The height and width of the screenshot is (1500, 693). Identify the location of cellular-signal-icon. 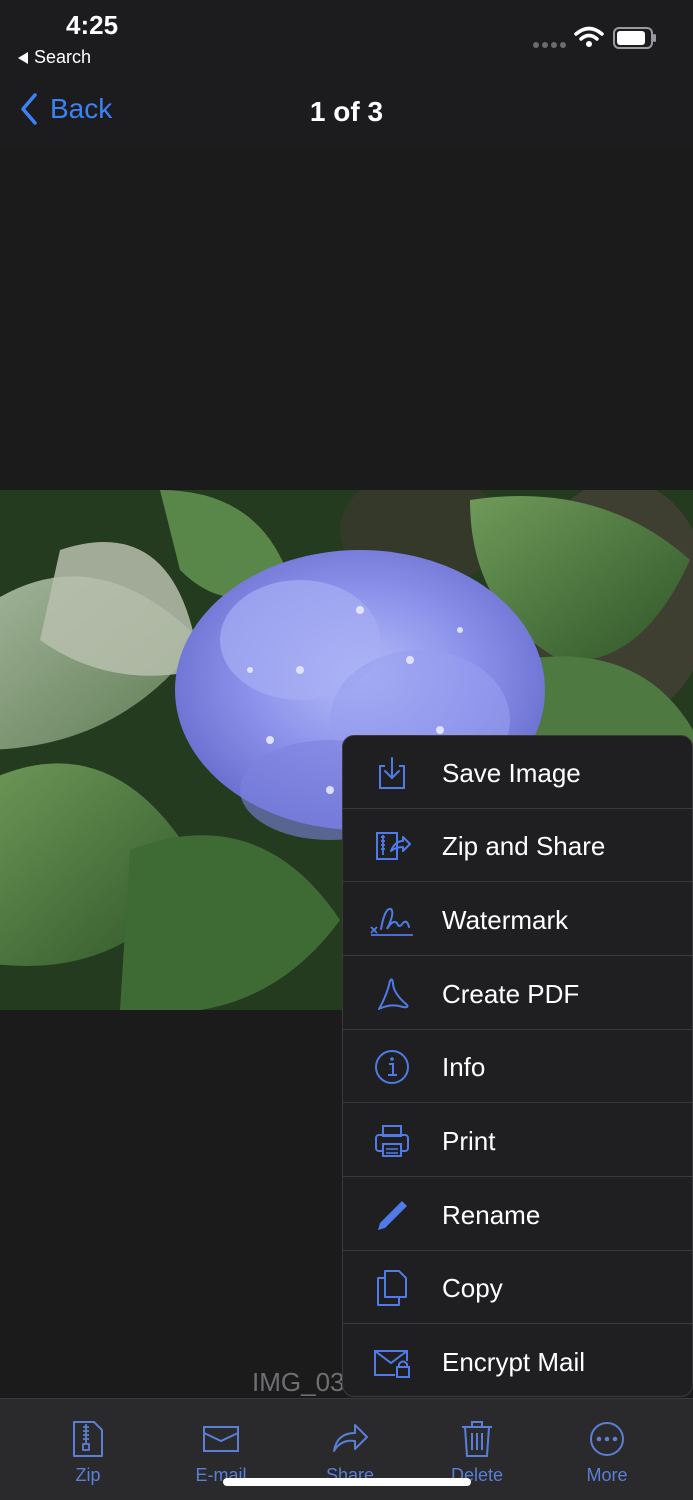
(549, 45).